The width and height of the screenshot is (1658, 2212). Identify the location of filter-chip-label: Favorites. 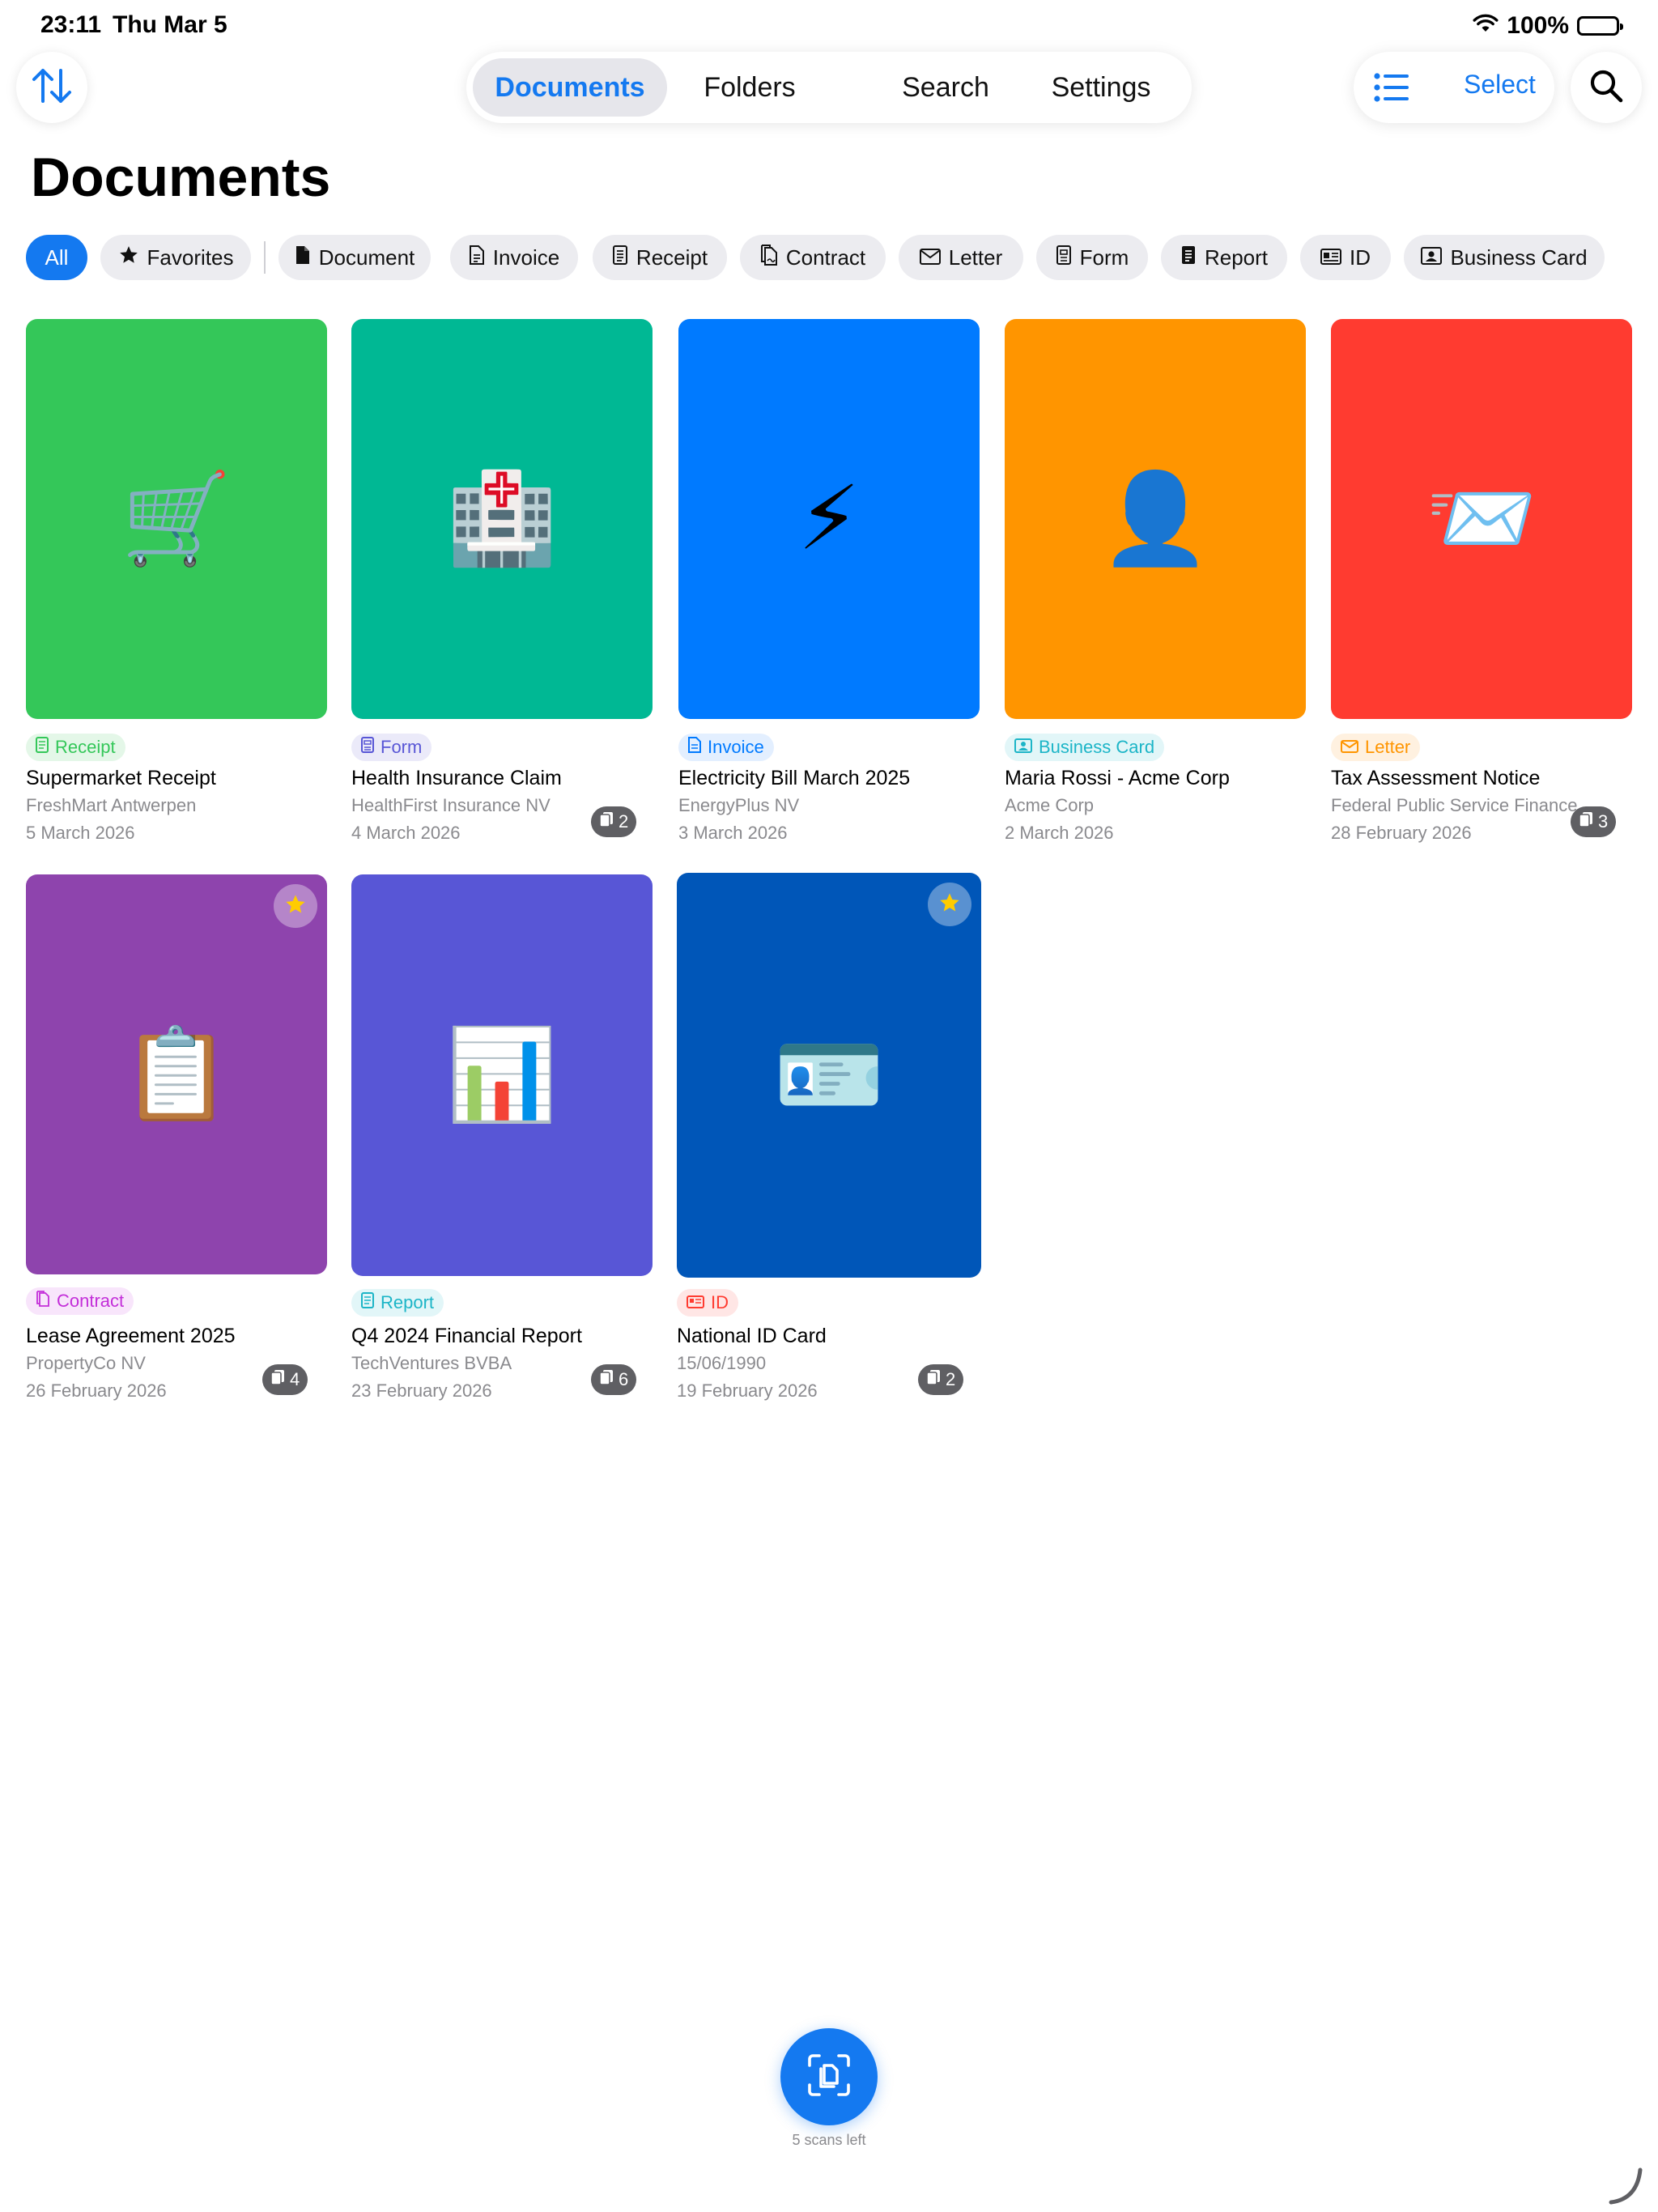
(190, 257).